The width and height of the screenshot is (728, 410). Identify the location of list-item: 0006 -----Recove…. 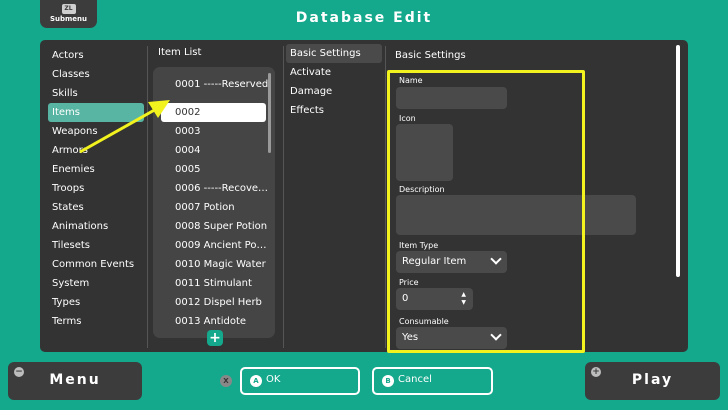
(214, 188).